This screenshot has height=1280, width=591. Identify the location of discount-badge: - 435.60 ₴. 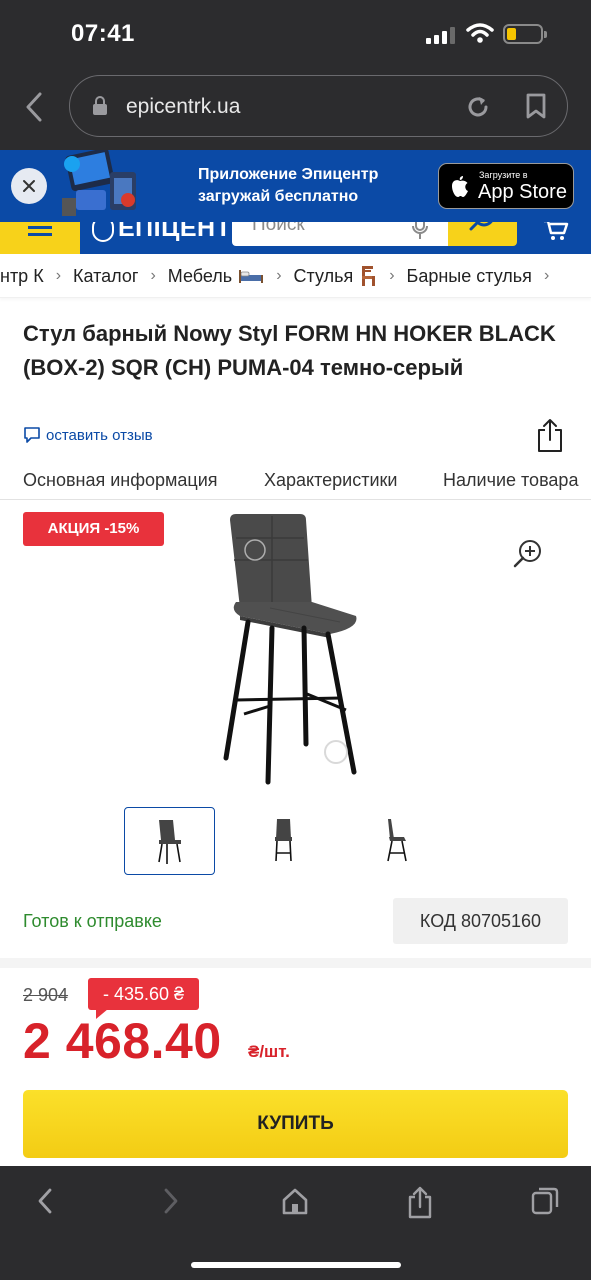
(143, 998).